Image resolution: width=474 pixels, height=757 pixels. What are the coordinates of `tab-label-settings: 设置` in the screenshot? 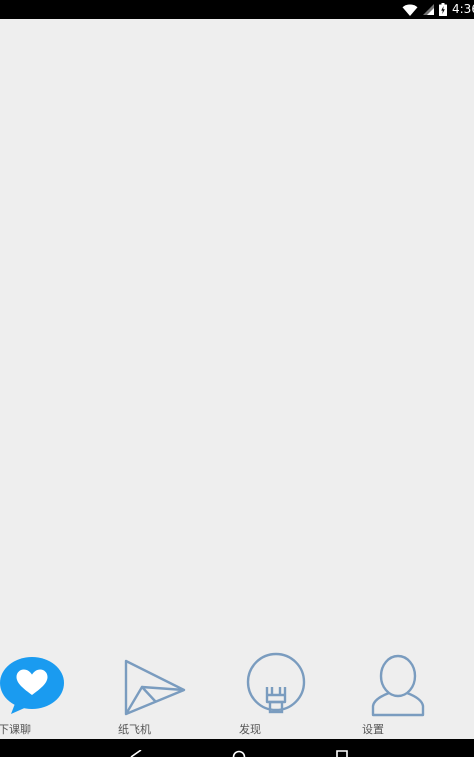 It's located at (373, 729).